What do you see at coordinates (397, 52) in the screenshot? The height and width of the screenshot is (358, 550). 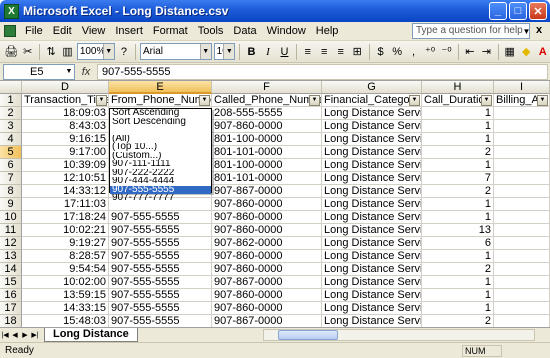 I see `percent-button: %` at bounding box center [397, 52].